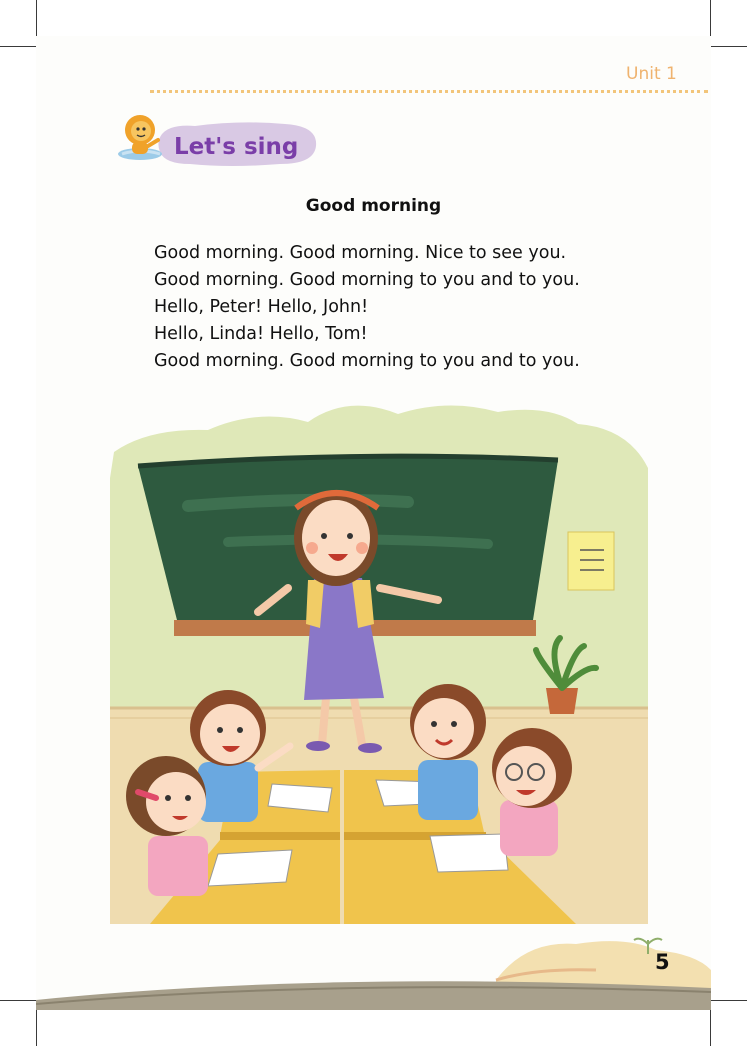 This screenshot has height=1046, width=747. Describe the element at coordinates (651, 74) in the screenshot. I see `unit-label: Unit 1` at that location.